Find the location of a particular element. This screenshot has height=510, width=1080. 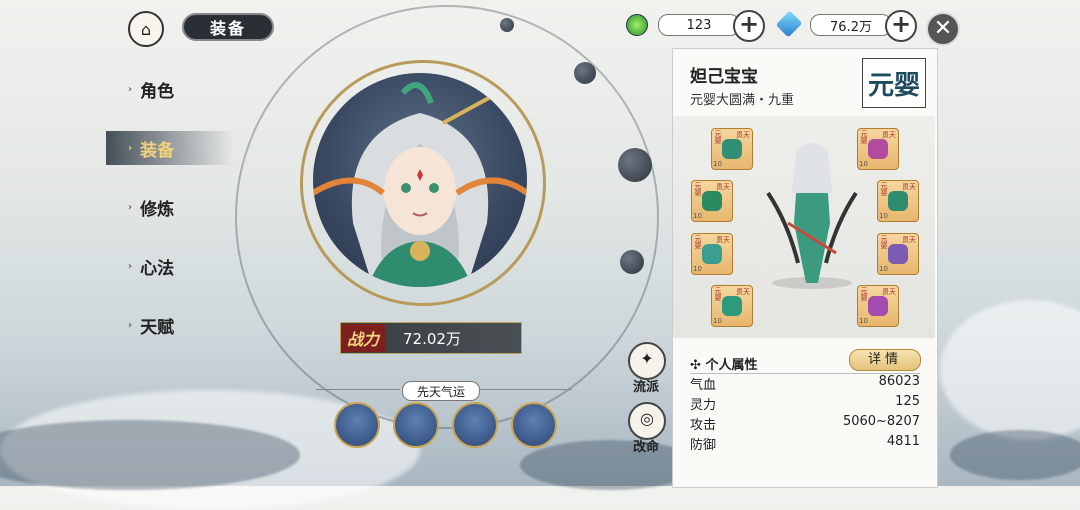

boots-icon is located at coordinates (732, 306).